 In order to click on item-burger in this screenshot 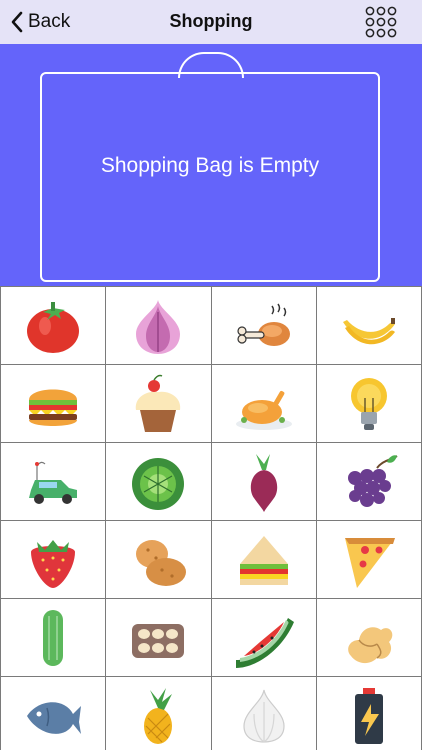, I will do `click(53, 403)`.